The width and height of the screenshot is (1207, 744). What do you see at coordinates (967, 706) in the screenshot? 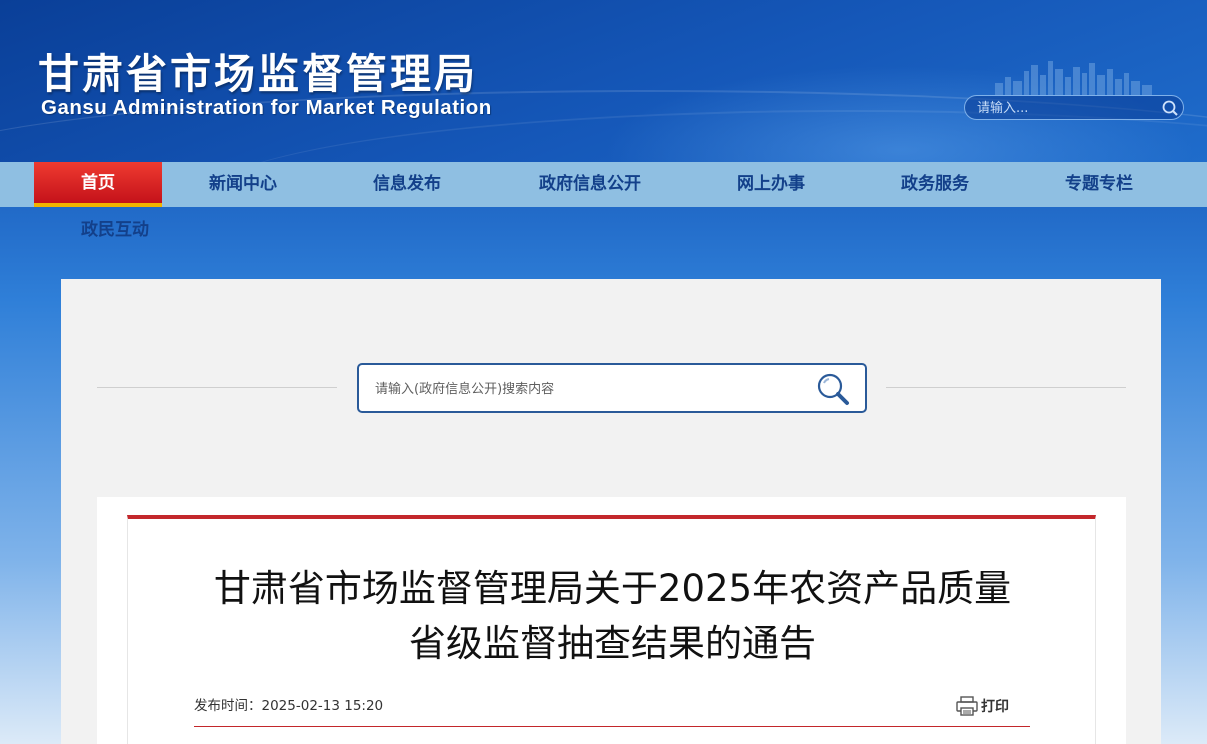
I see `printer-icon` at bounding box center [967, 706].